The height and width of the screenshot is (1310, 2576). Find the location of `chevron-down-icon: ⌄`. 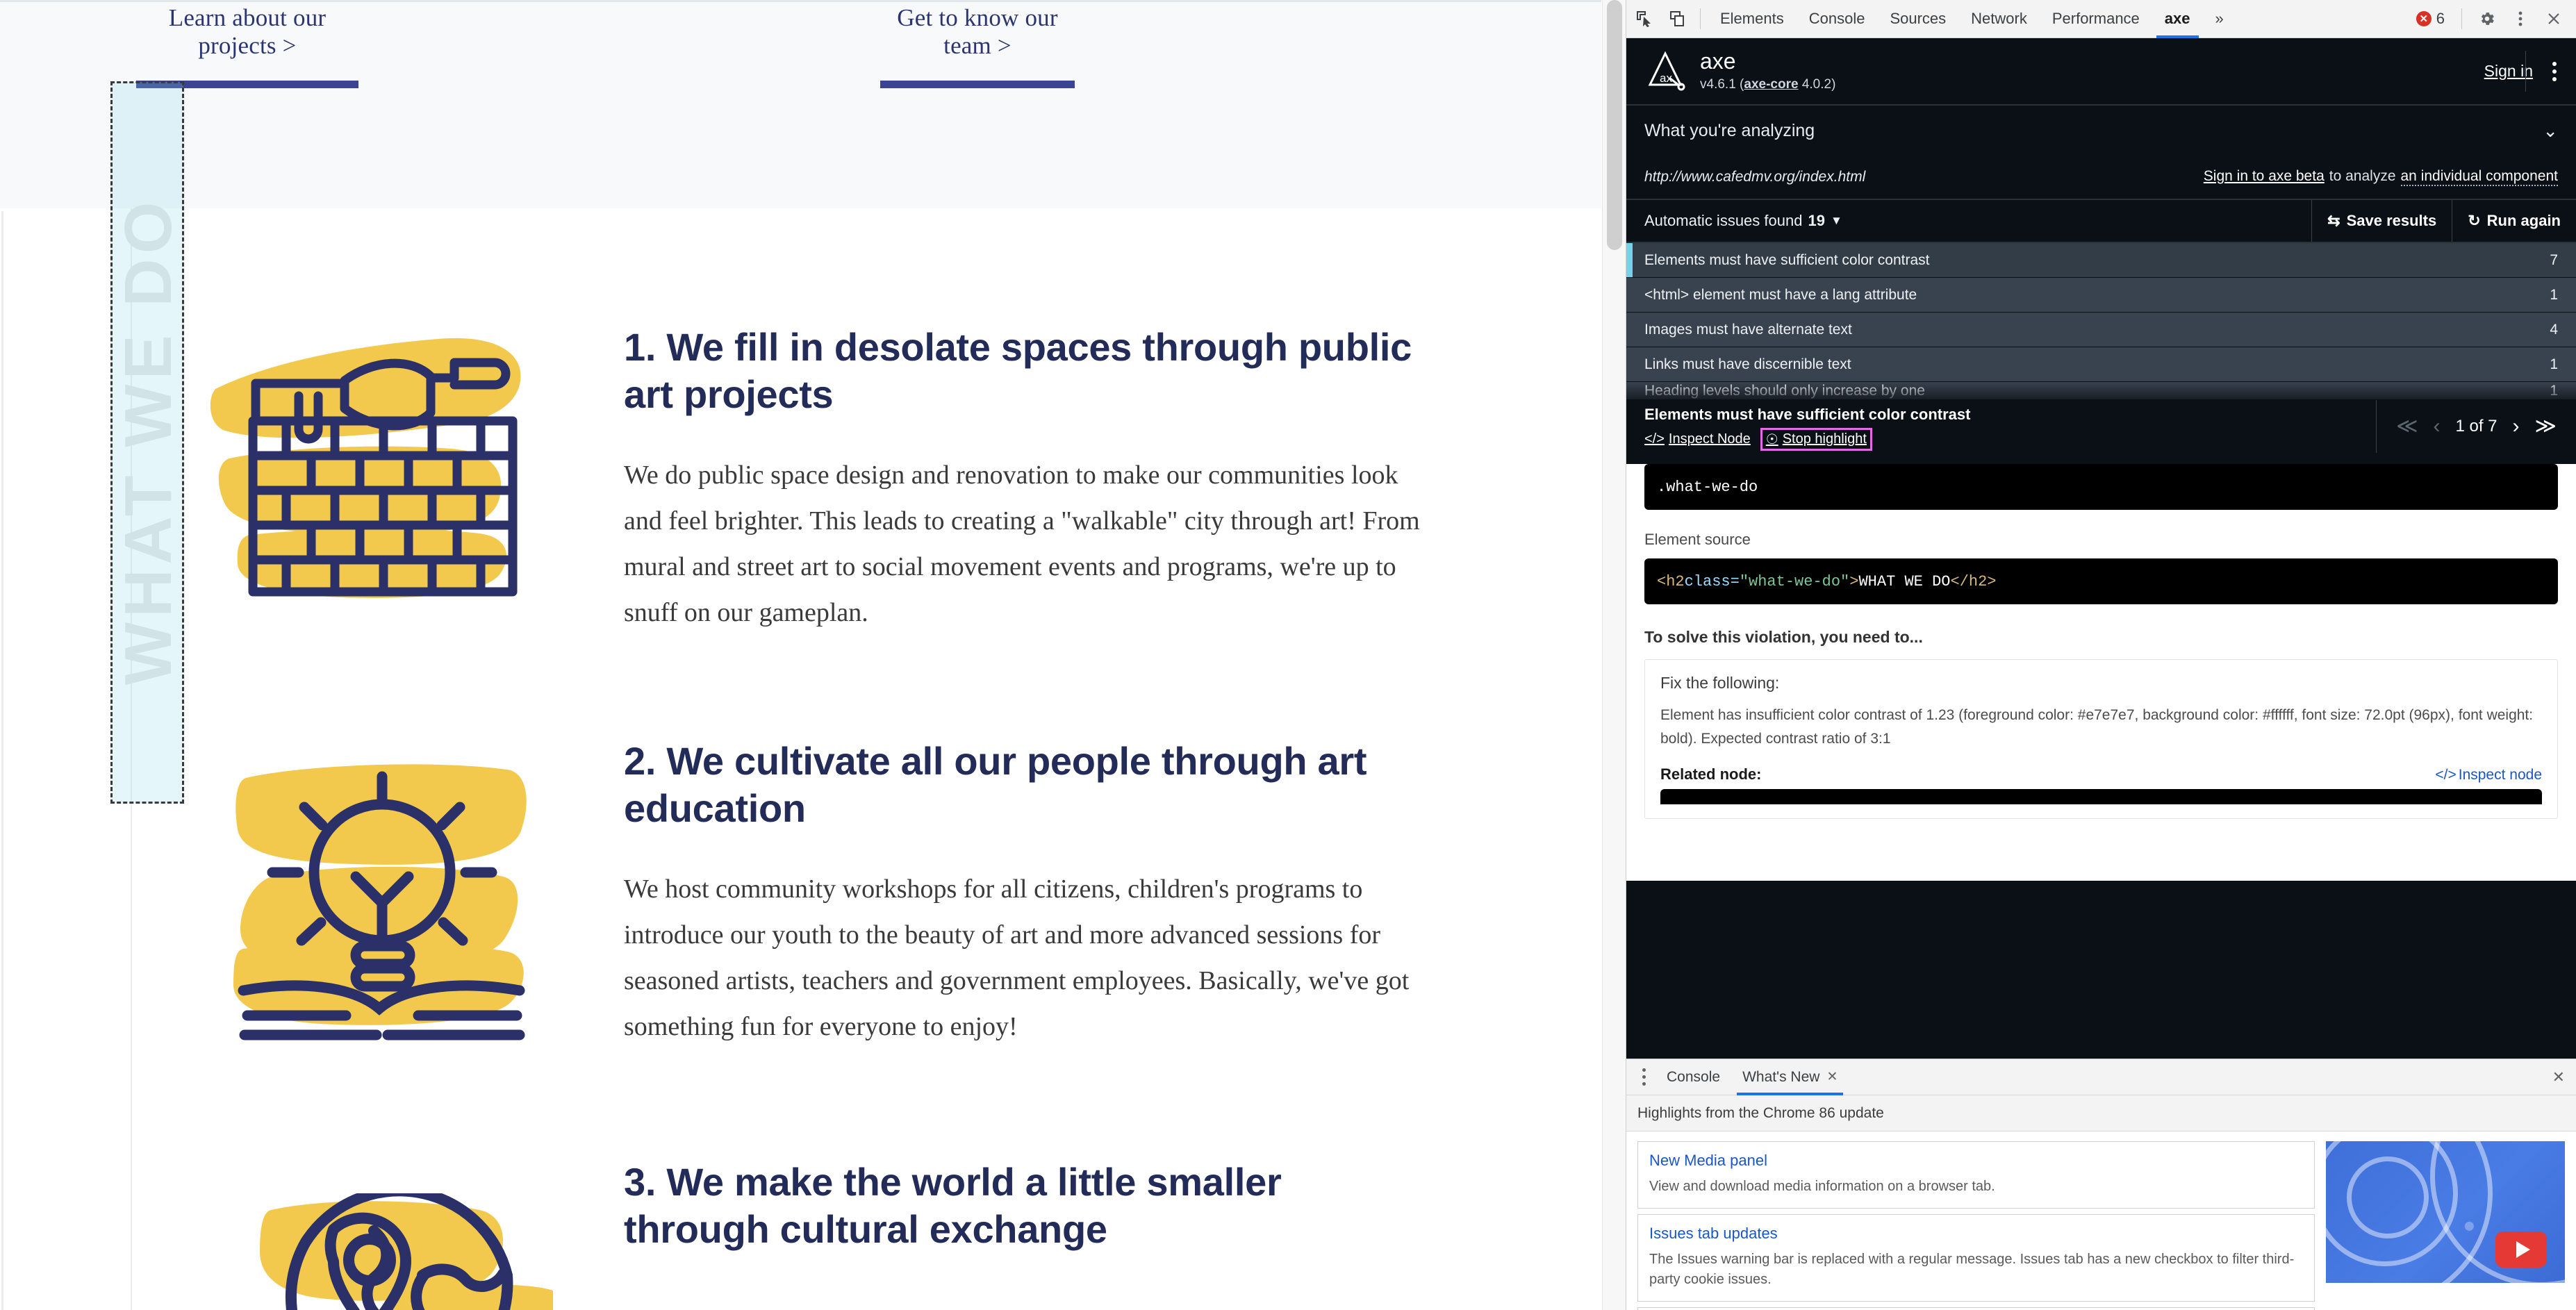

chevron-down-icon: ⌄ is located at coordinates (2551, 131).